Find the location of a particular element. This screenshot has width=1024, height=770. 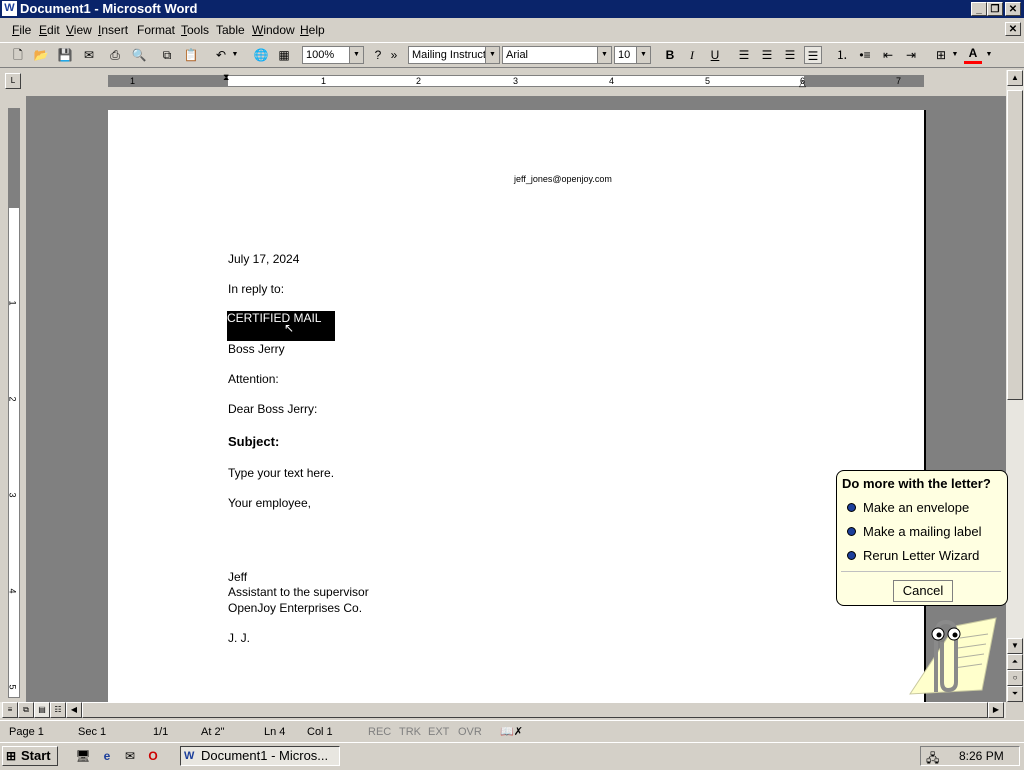

menu-table: Table is located at coordinates (230, 30).